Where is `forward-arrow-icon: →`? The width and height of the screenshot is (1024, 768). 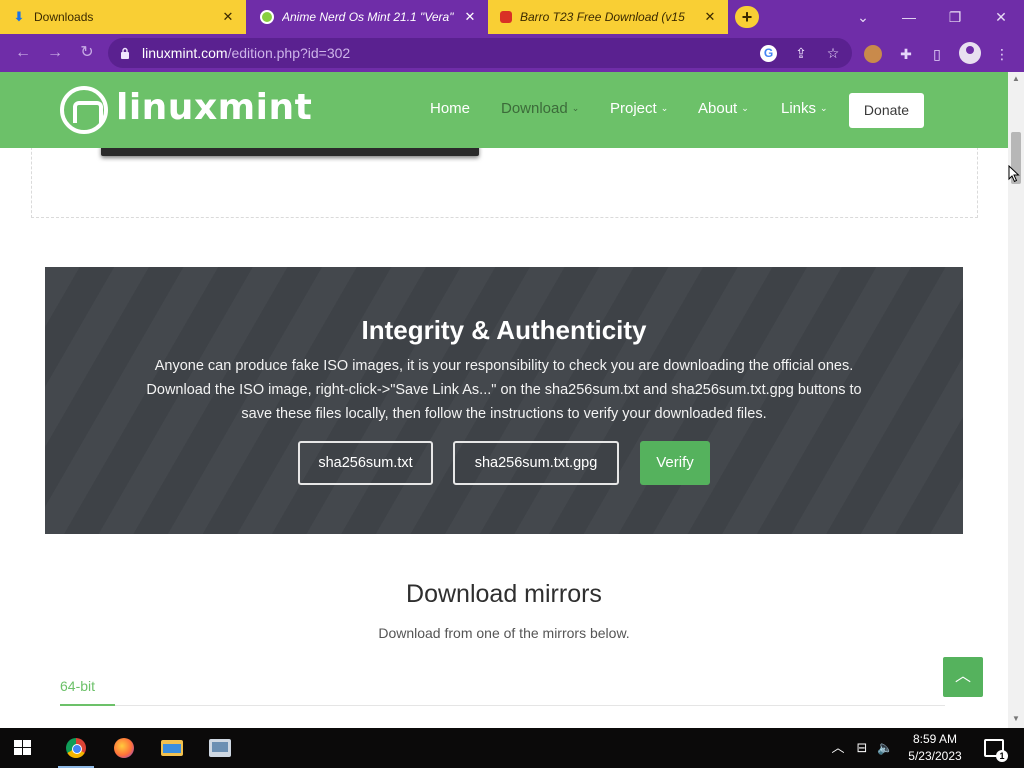 forward-arrow-icon: → is located at coordinates (55, 53).